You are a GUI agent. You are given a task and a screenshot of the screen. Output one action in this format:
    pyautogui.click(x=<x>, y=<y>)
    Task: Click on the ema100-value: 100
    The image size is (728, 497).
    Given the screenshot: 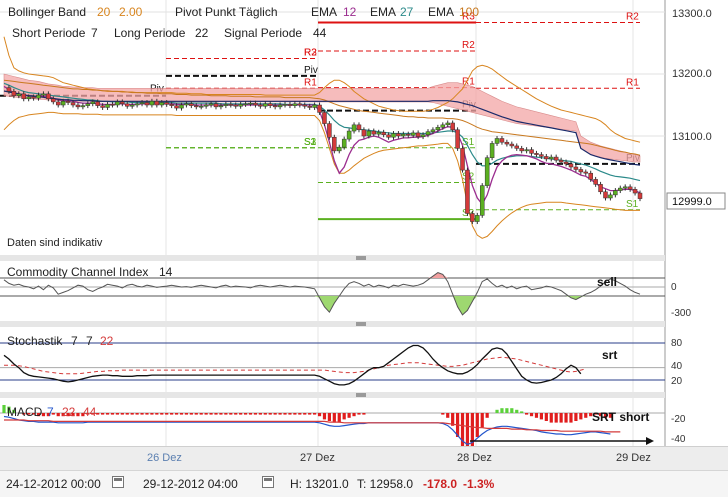 What is the action you would take?
    pyautogui.click(x=469, y=12)
    